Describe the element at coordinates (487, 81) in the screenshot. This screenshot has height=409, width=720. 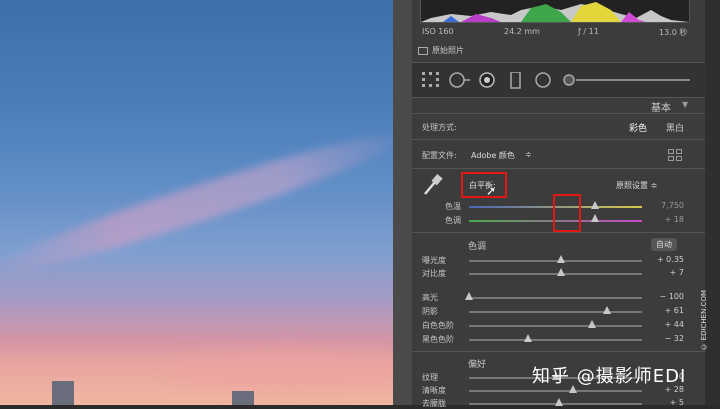
I see `redeye-icon` at that location.